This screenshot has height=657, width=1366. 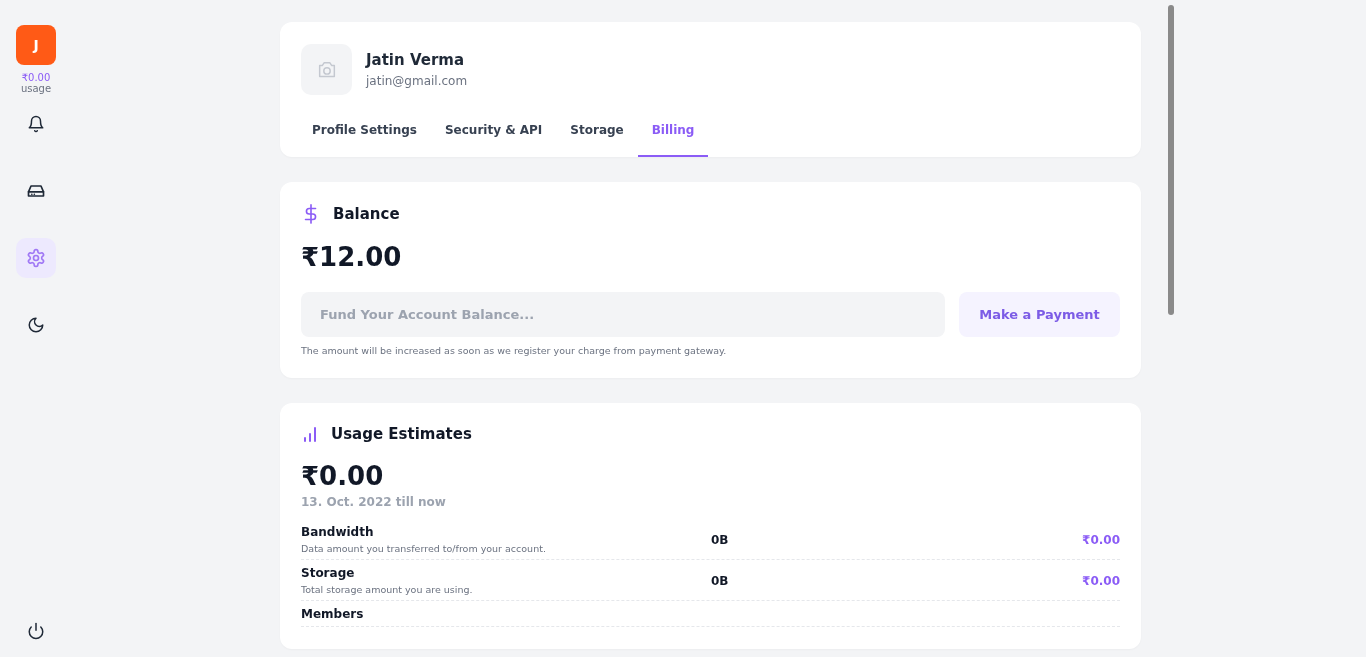 What do you see at coordinates (514, 350) in the screenshot?
I see `balance-note: The amount will be increased as soon as we register your charge from payment gateway.` at bounding box center [514, 350].